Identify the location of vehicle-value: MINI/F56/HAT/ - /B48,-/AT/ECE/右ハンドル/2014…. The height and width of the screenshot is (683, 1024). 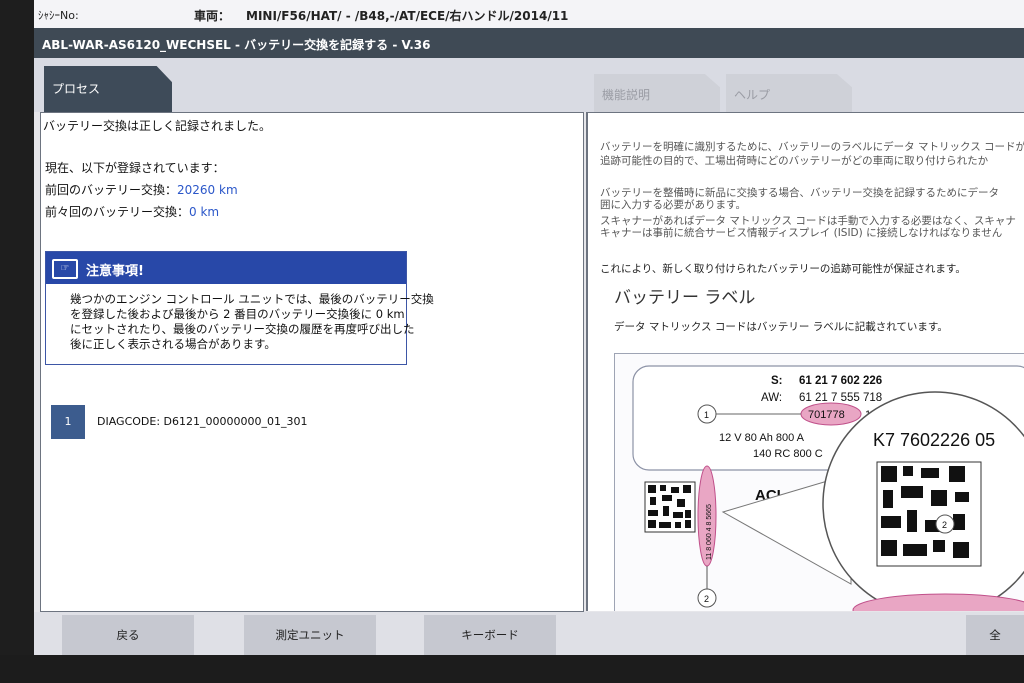
(407, 16).